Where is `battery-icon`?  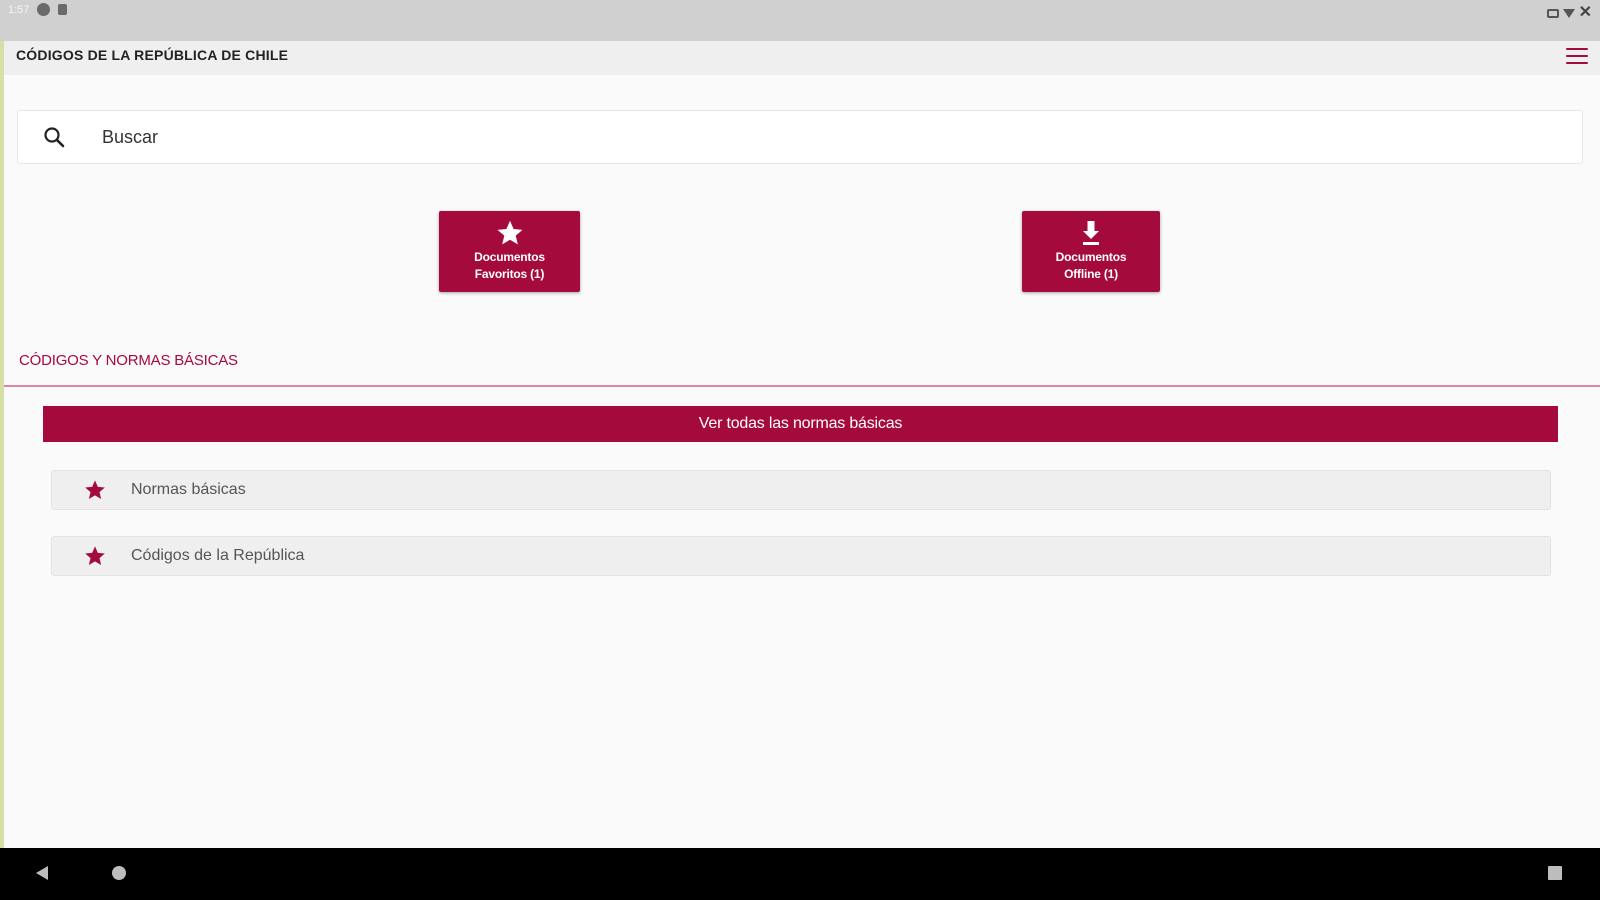 battery-icon is located at coordinates (1552, 13).